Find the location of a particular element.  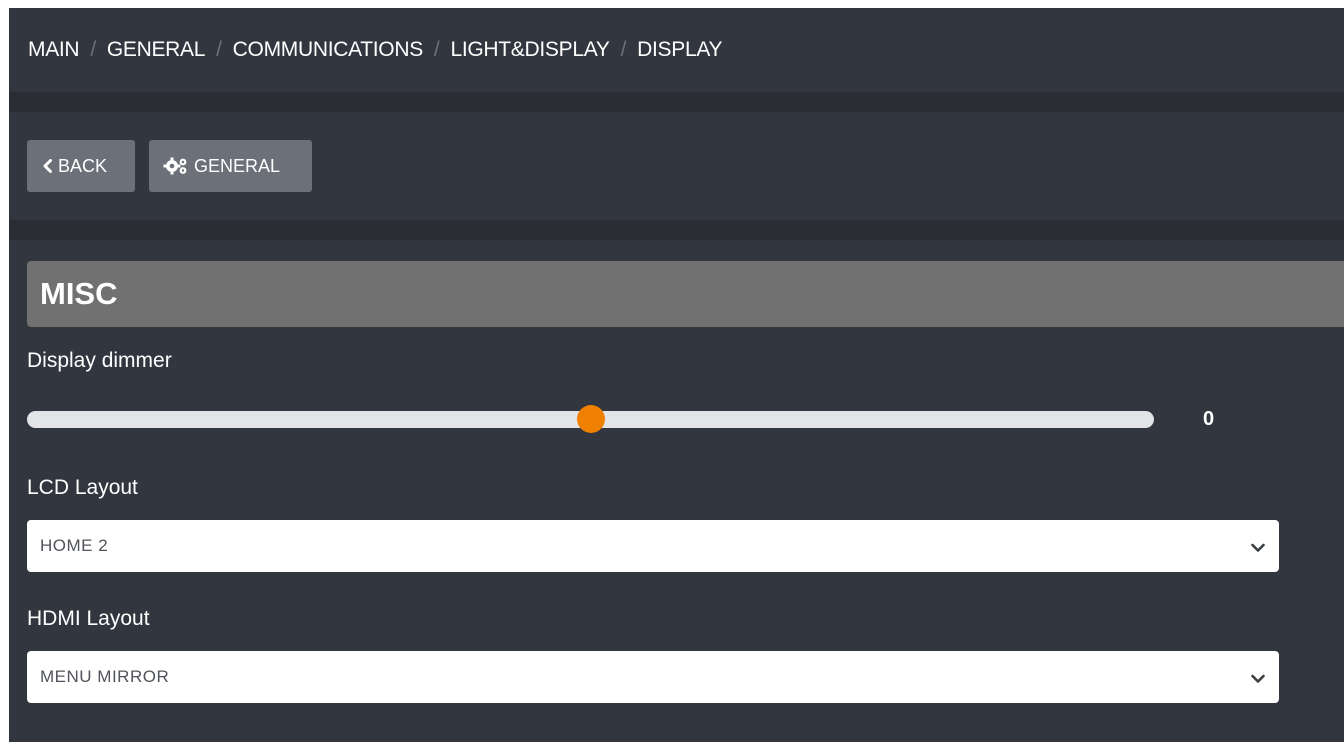

section-header-misc: MISC is located at coordinates (685, 294).